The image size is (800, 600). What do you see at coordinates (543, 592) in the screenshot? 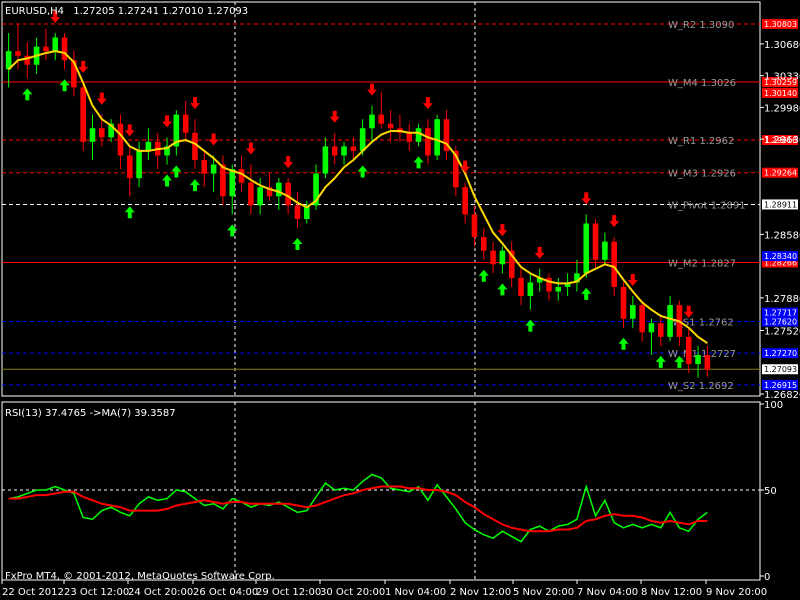
I see `time-tick-label: 5 Nov 20:00` at bounding box center [543, 592].